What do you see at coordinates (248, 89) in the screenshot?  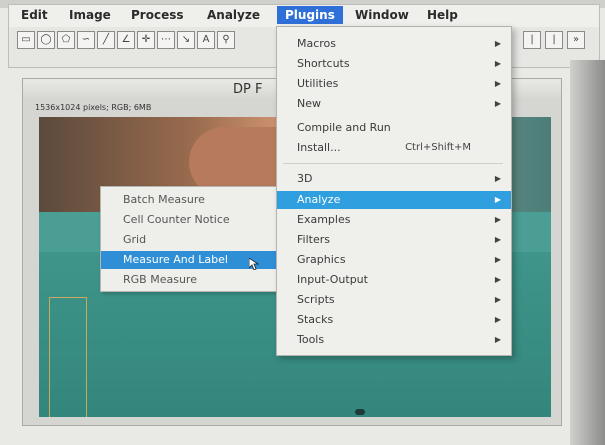 I see `image-window-title: DP F` at bounding box center [248, 89].